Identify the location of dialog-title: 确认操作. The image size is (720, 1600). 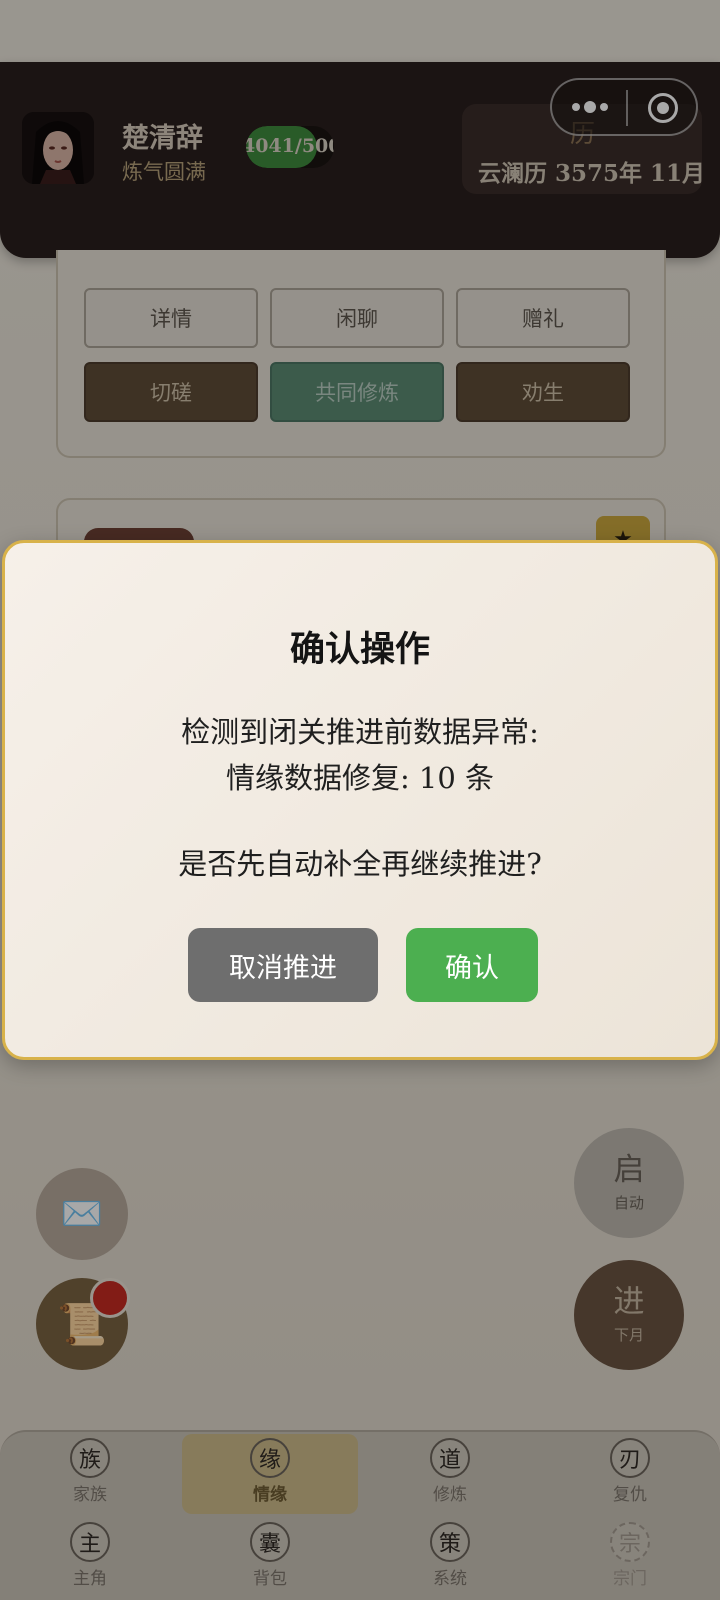
(359, 649).